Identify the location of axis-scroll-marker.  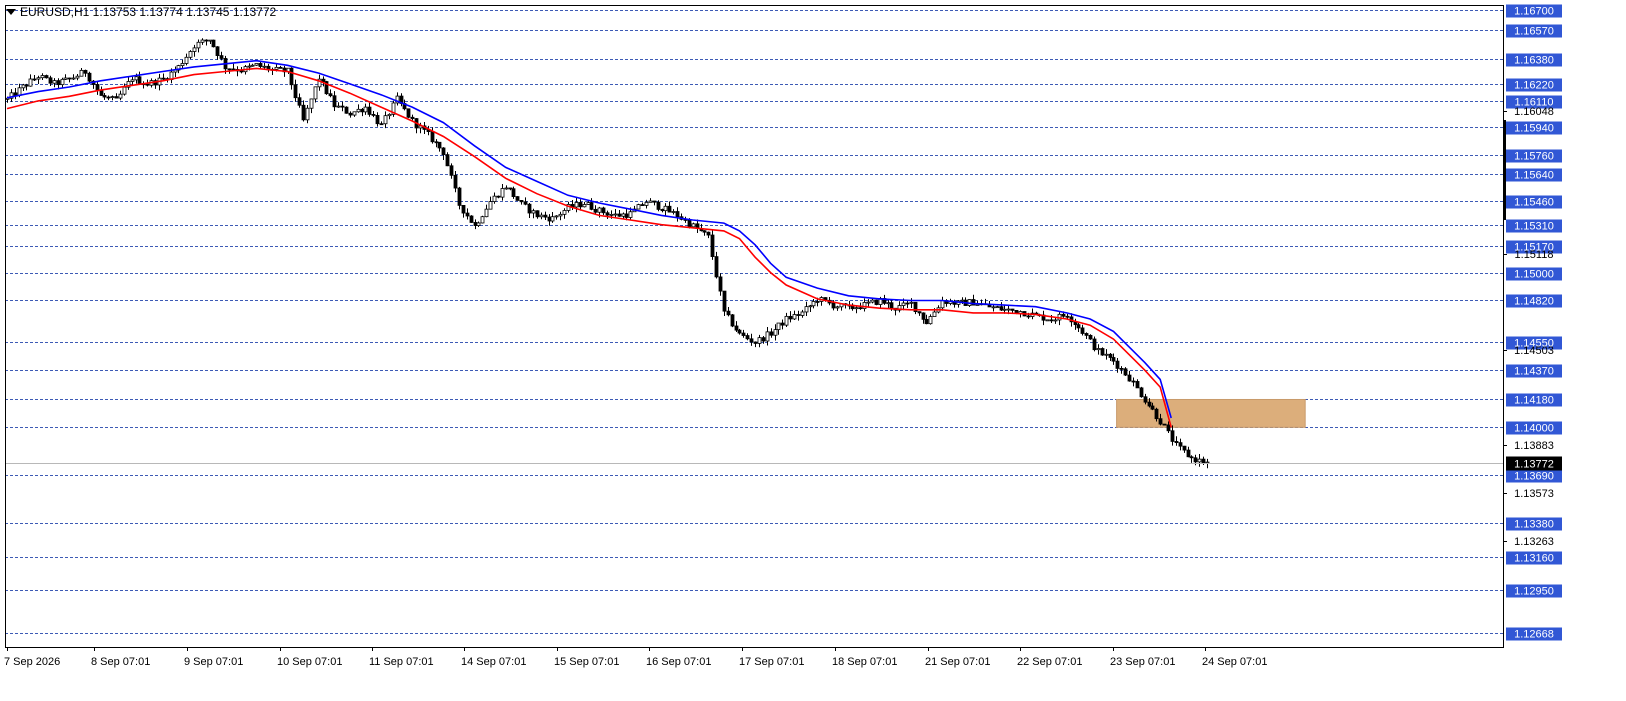
(1505, 170).